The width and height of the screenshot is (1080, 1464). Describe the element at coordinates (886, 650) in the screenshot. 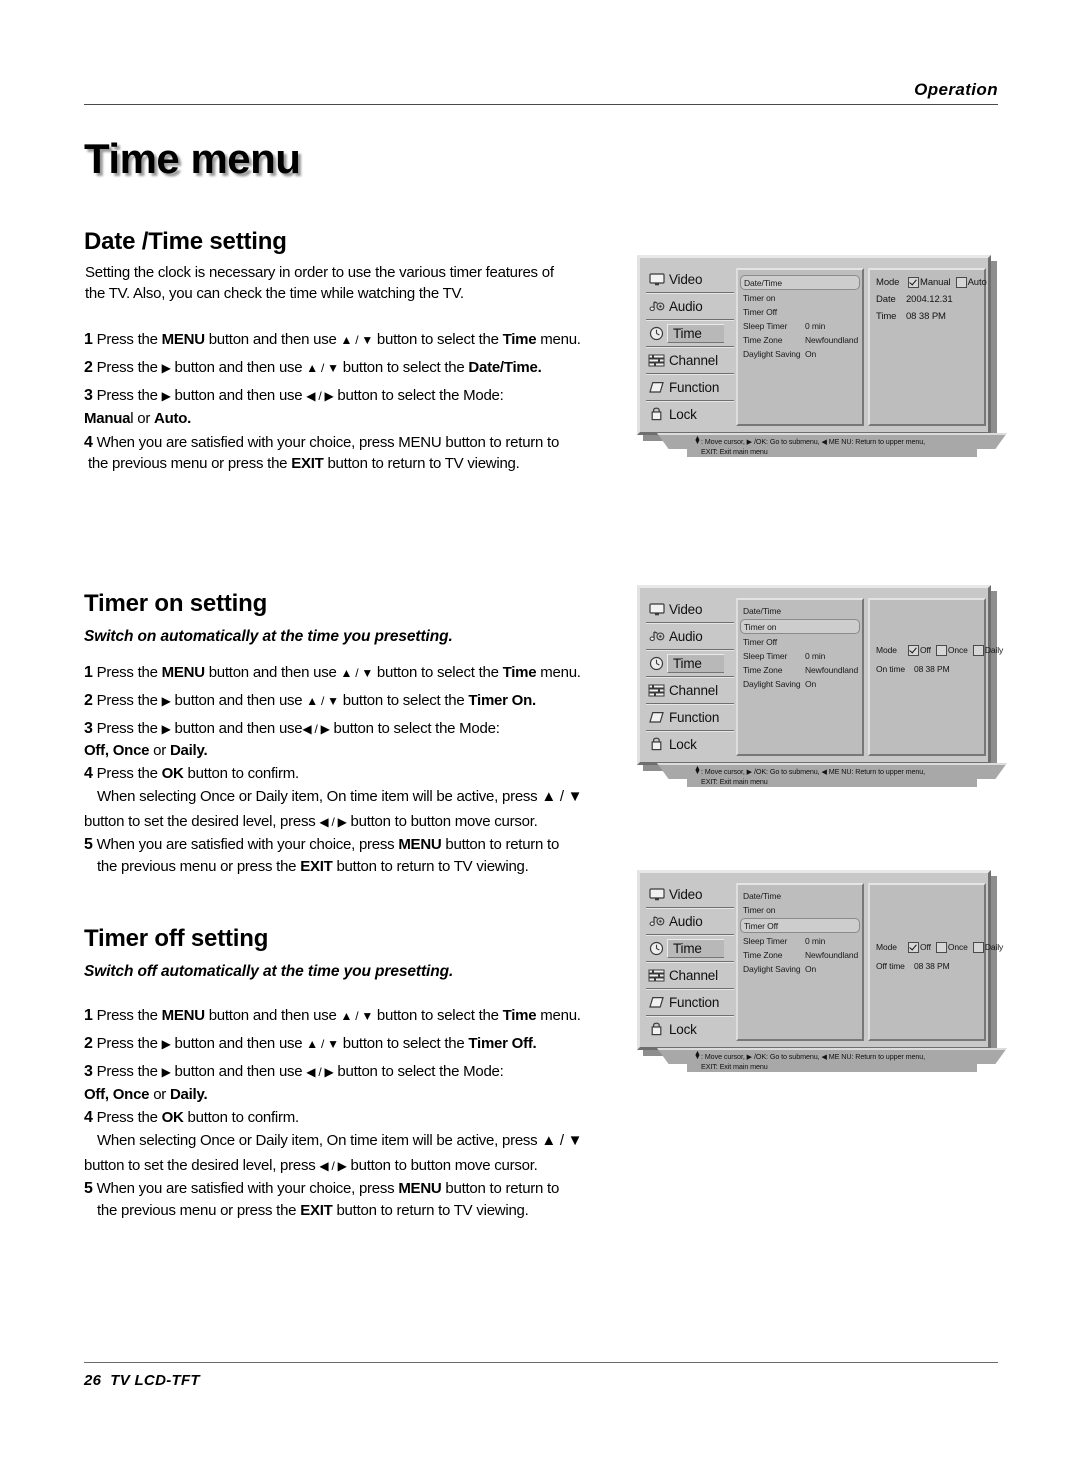

I see `mode-label: Mode` at that location.